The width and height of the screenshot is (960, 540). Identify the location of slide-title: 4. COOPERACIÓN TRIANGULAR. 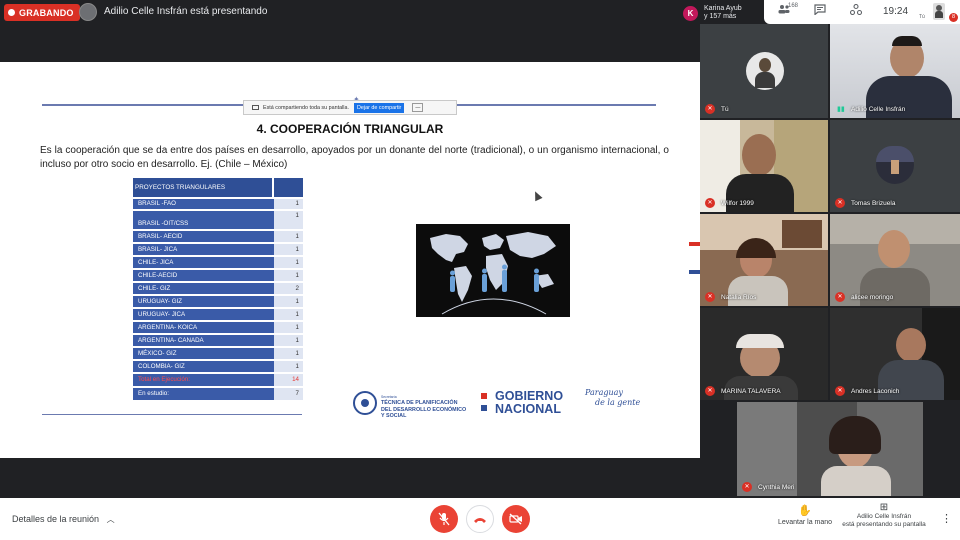
(350, 129).